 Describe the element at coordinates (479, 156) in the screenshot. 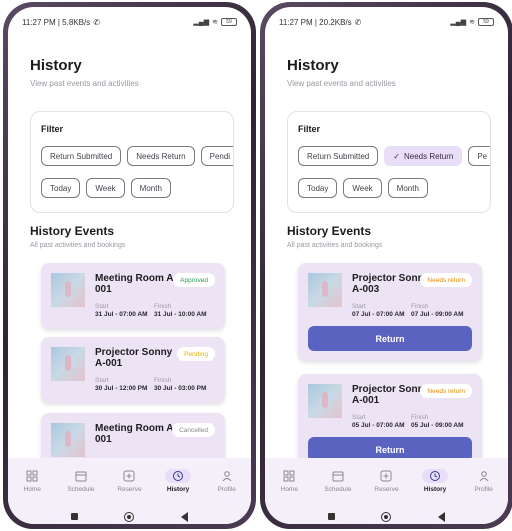

I see `chip-pending: Pe` at that location.